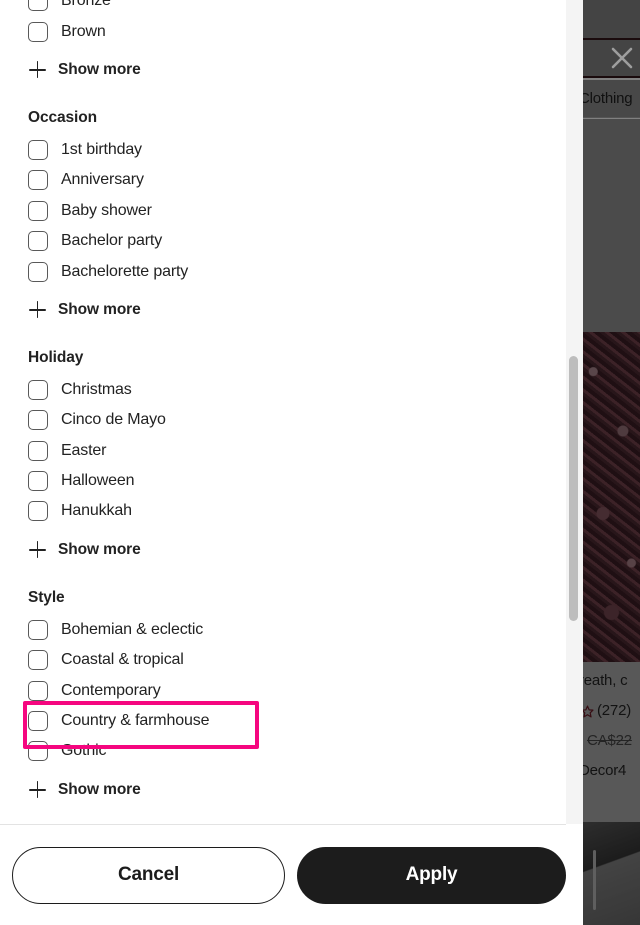 The height and width of the screenshot is (925, 640). I want to click on scrollbar-track, so click(574, 412).